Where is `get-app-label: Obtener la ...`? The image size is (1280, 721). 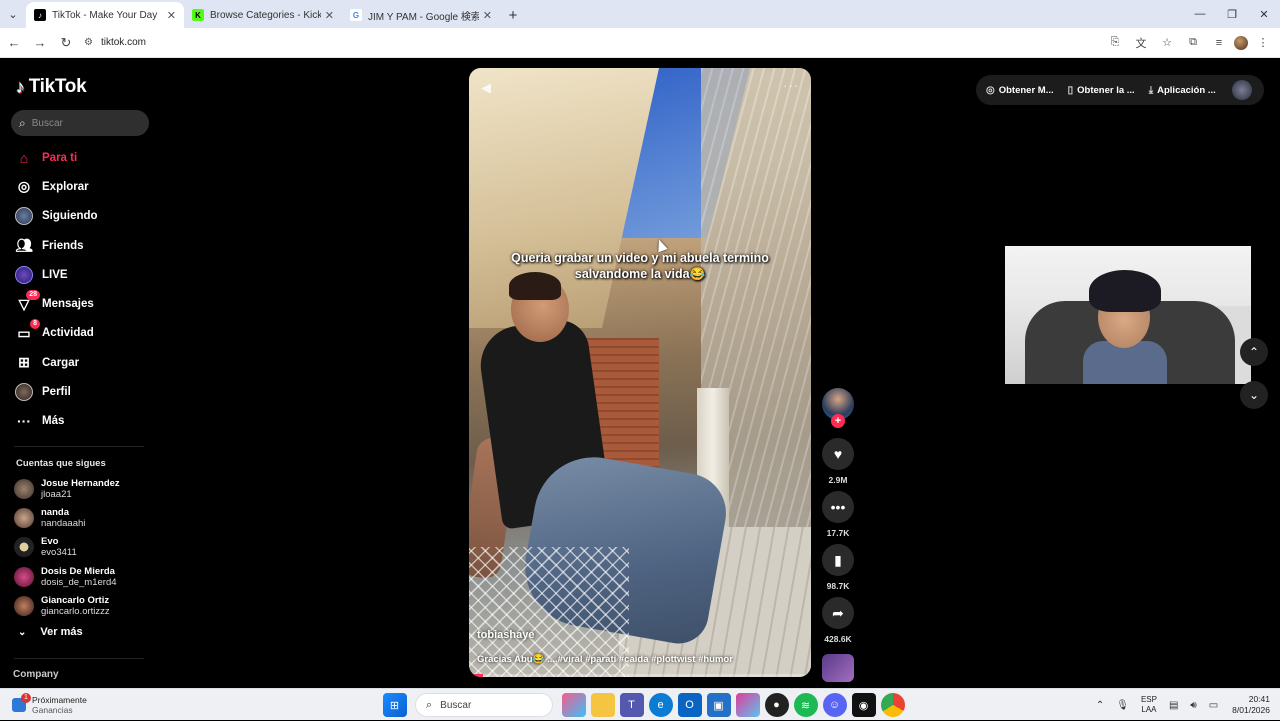 get-app-label: Obtener la ... is located at coordinates (1106, 90).